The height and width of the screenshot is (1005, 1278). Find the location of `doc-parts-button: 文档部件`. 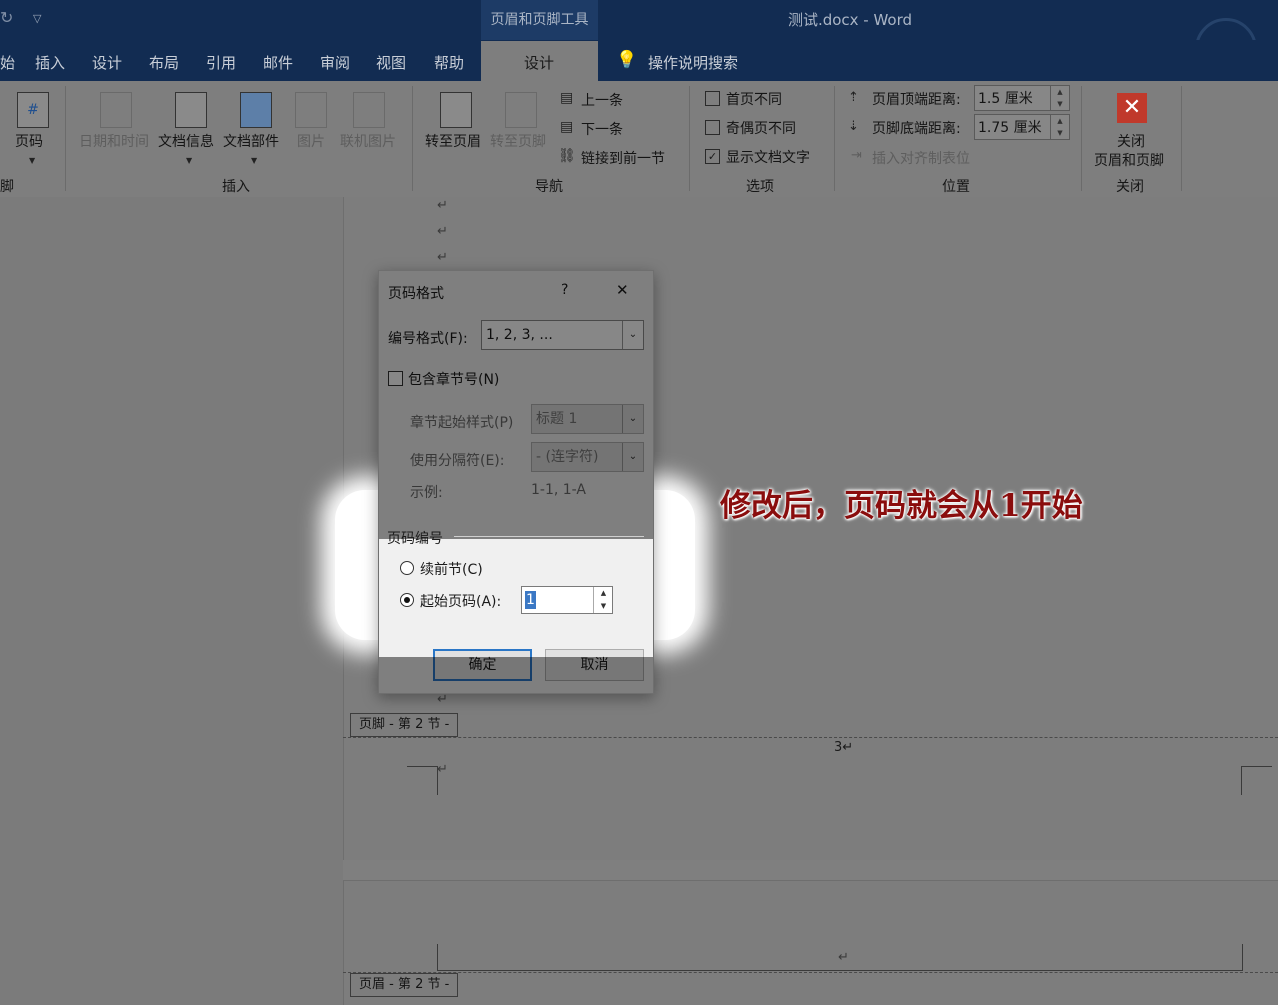

doc-parts-button: 文档部件 is located at coordinates (251, 141).